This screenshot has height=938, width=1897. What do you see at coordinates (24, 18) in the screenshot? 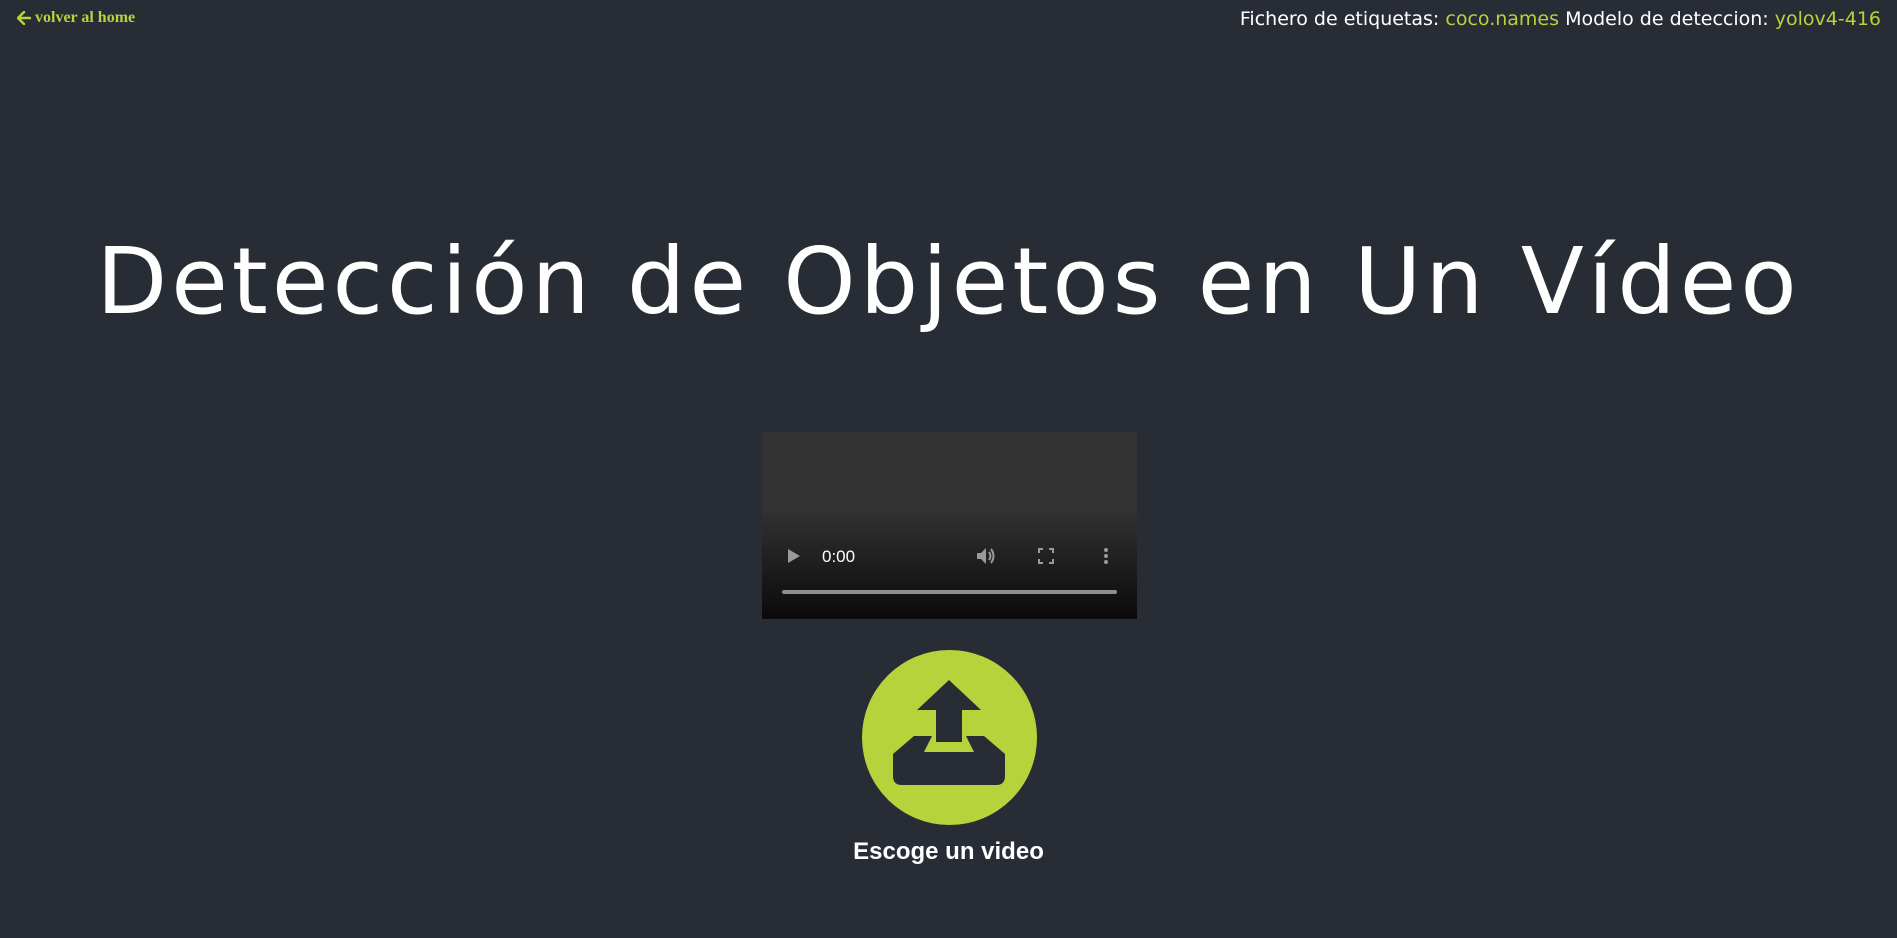
I see `arrow-left-icon` at bounding box center [24, 18].